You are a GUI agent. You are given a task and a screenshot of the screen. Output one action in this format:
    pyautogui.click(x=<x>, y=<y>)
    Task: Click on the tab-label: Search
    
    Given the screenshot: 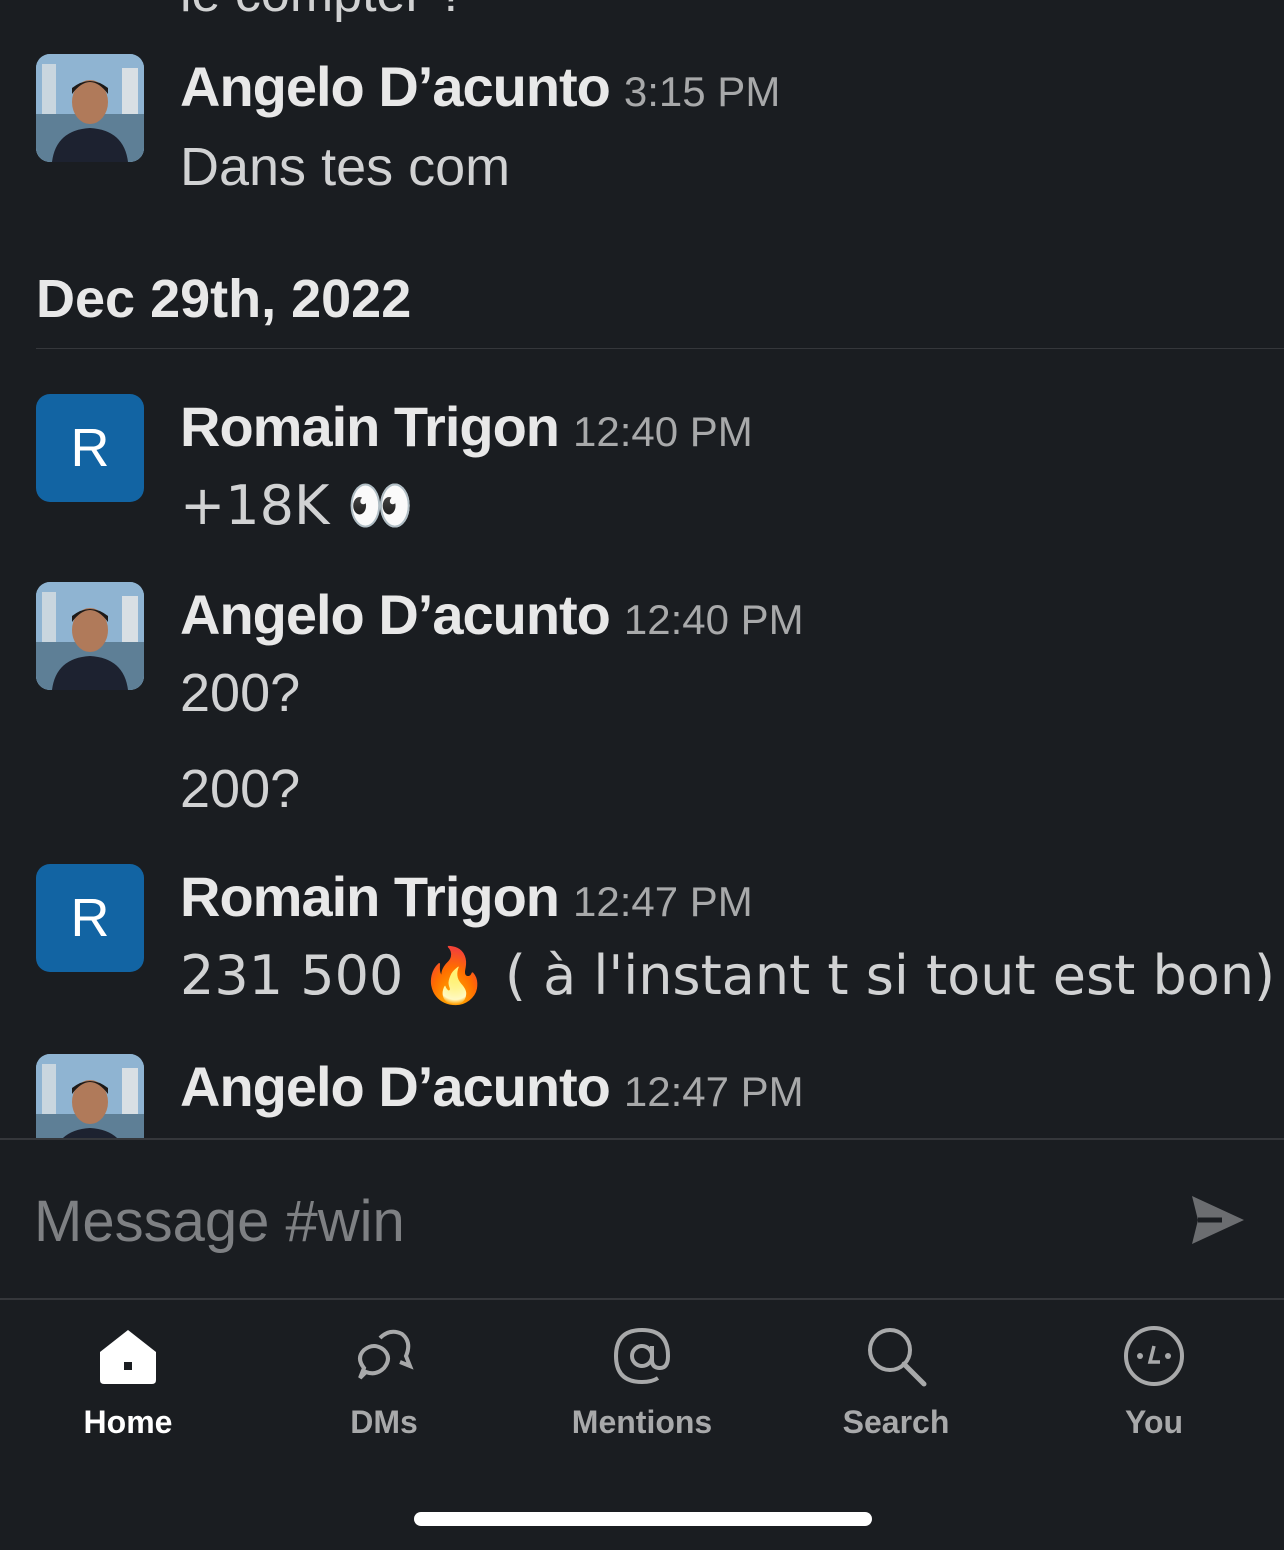 What is the action you would take?
    pyautogui.click(x=896, y=1422)
    